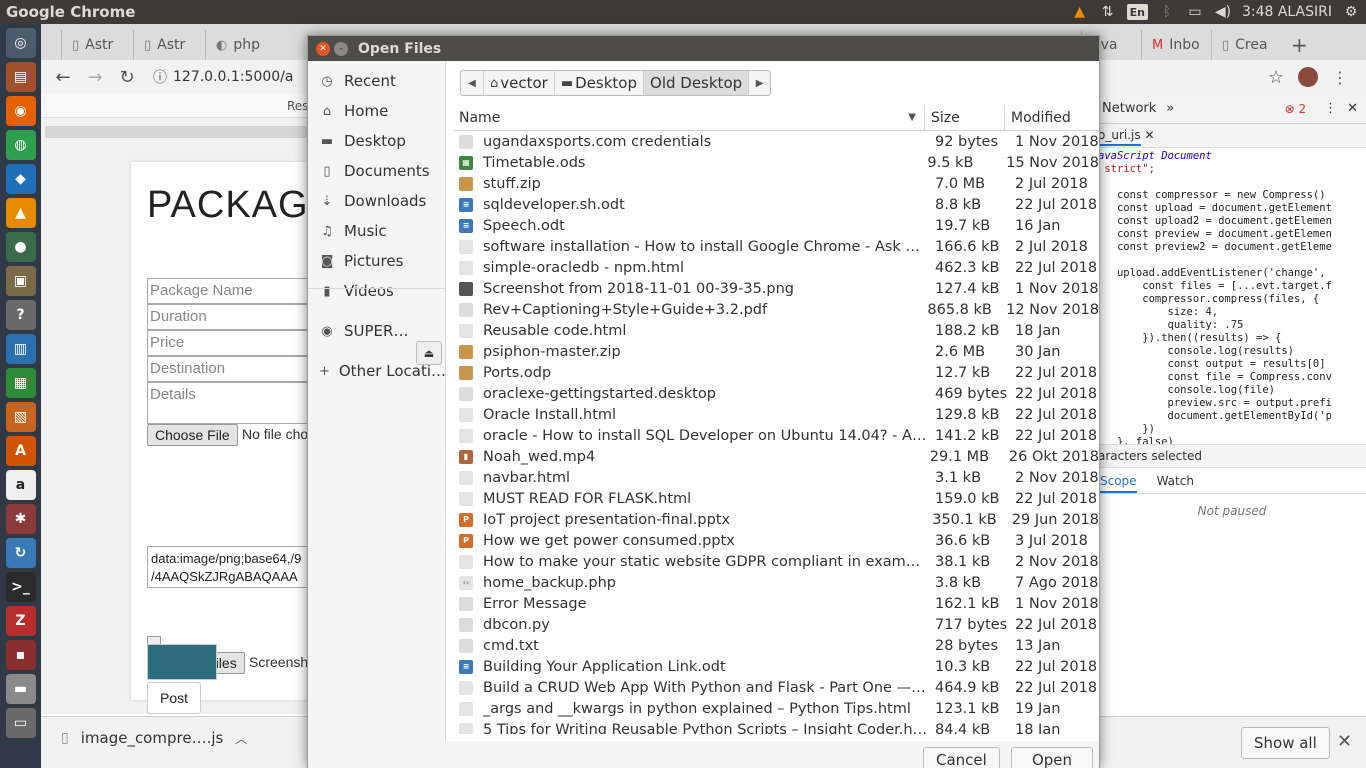  What do you see at coordinates (127, 77) in the screenshot?
I see `reload-icon: ↻` at bounding box center [127, 77].